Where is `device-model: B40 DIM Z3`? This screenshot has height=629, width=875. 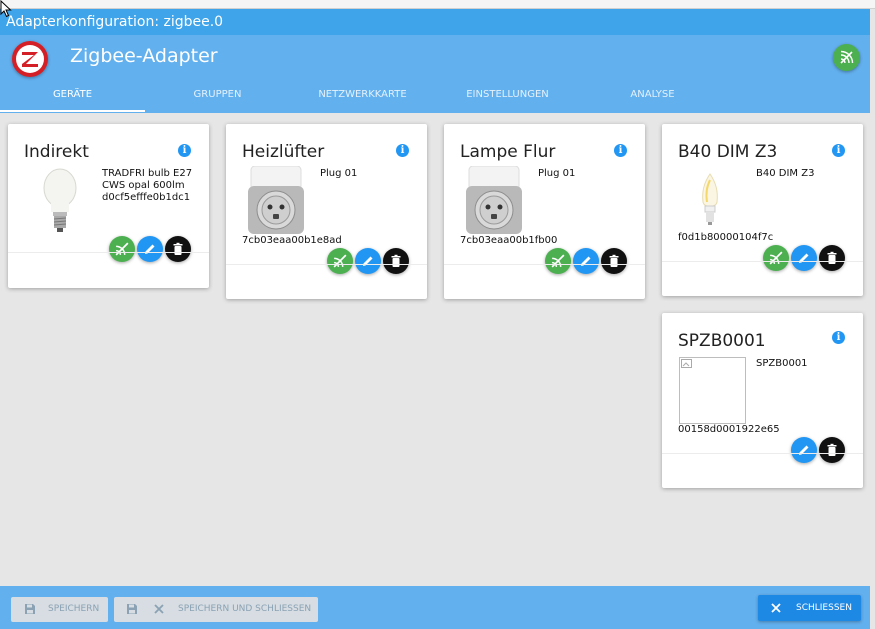 device-model: B40 DIM Z3 is located at coordinates (785, 173).